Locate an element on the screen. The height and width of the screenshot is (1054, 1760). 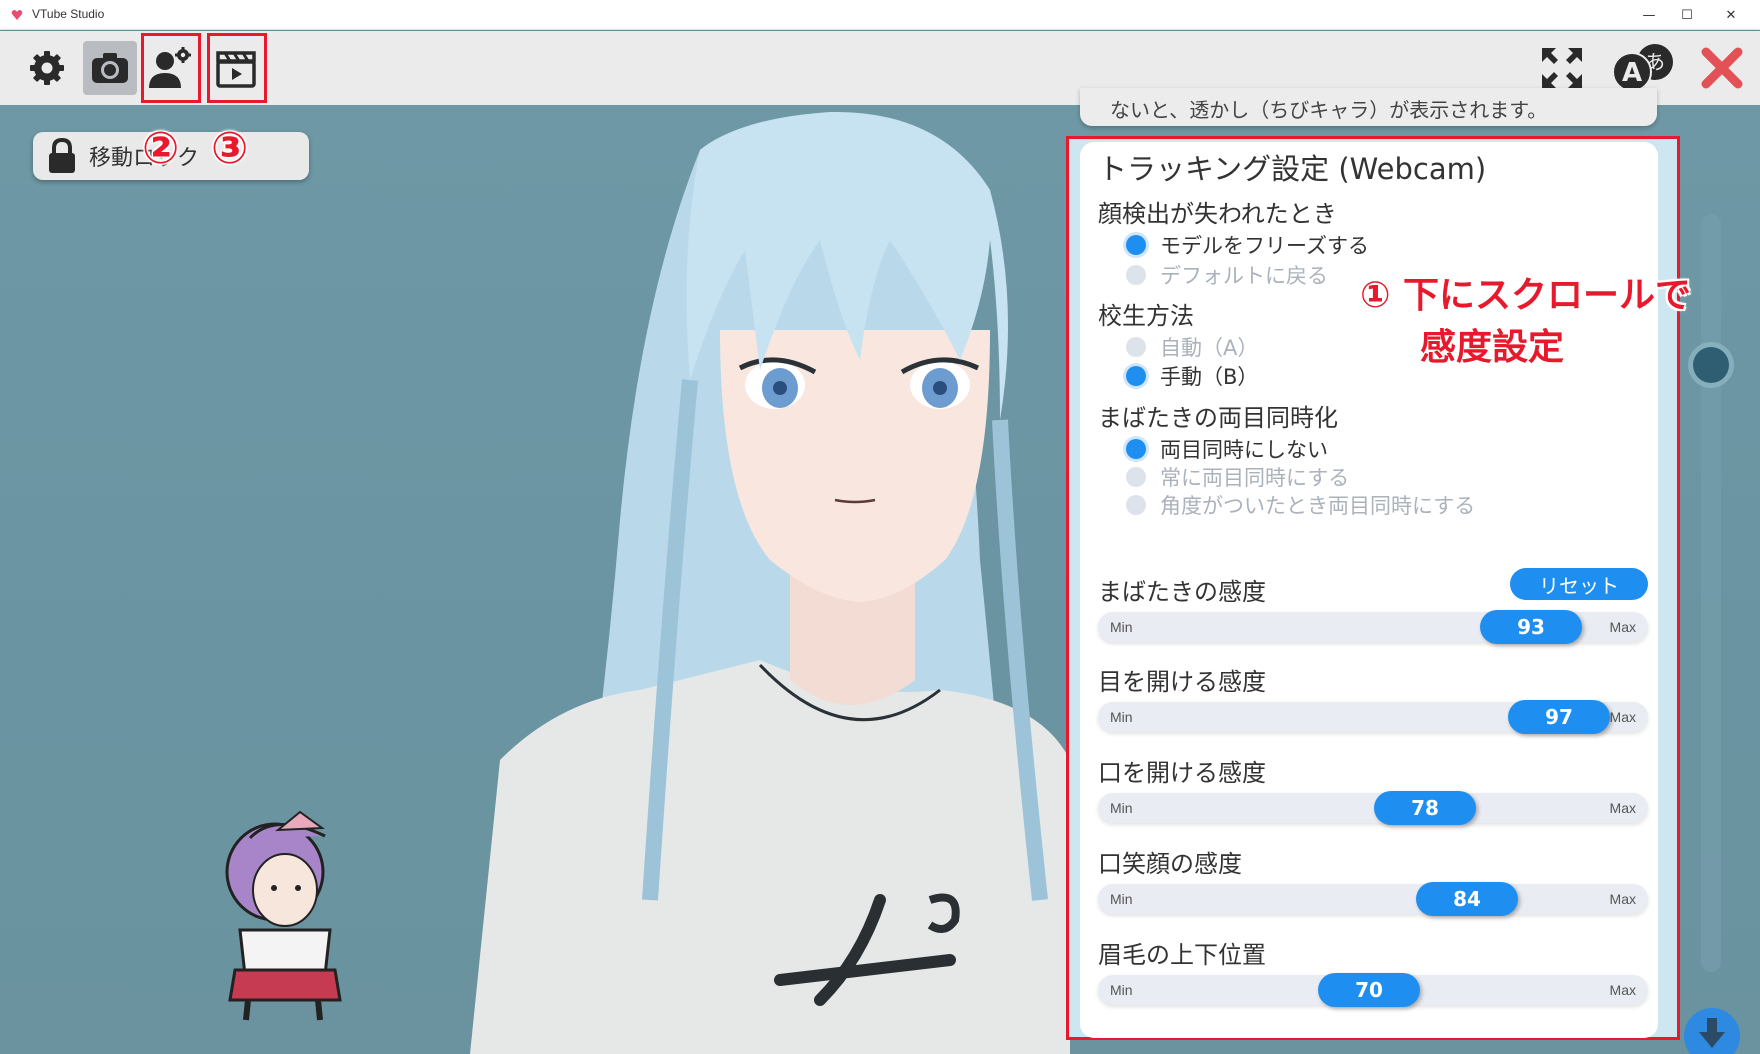
annotation-line2: 感度設定 is located at coordinates (1492, 347).